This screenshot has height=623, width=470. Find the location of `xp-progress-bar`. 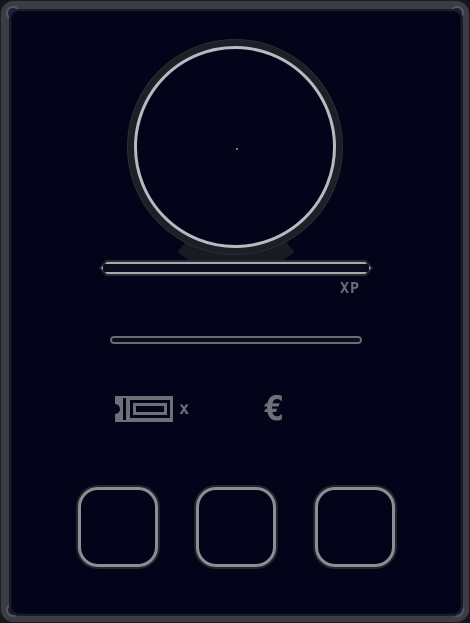

xp-progress-bar is located at coordinates (236, 268).